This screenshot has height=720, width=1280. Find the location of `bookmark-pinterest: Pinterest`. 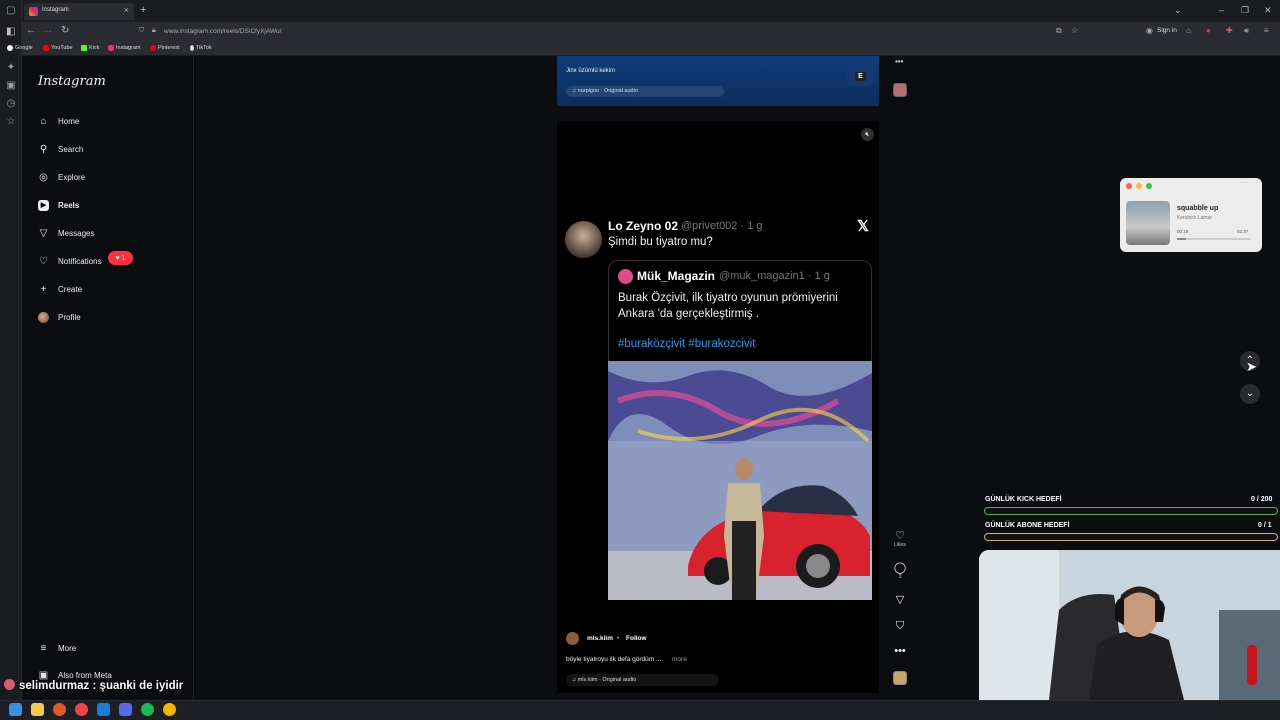

bookmark-pinterest: Pinterest is located at coordinates (165, 48).